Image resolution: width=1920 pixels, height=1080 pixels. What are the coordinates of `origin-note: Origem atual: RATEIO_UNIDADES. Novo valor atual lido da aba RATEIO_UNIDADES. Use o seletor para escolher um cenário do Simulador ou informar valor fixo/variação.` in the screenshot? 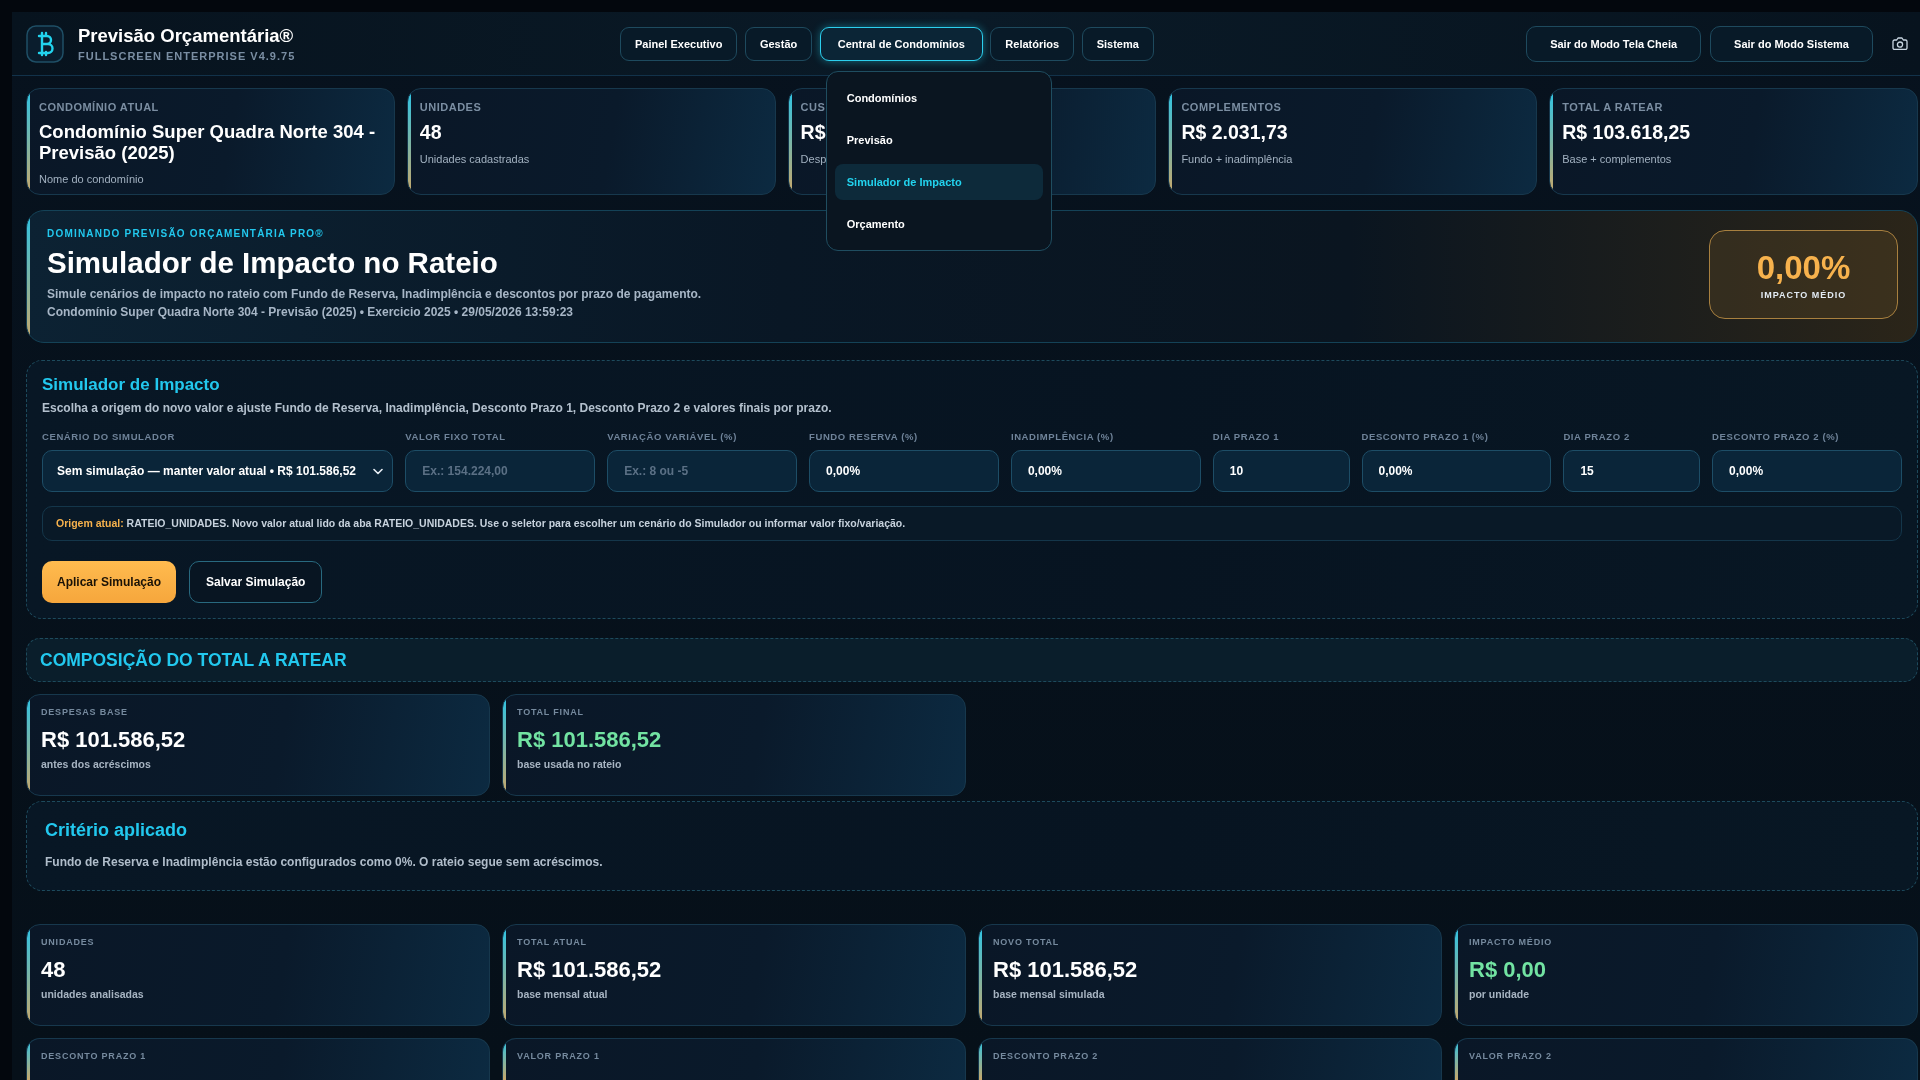 It's located at (972, 523).